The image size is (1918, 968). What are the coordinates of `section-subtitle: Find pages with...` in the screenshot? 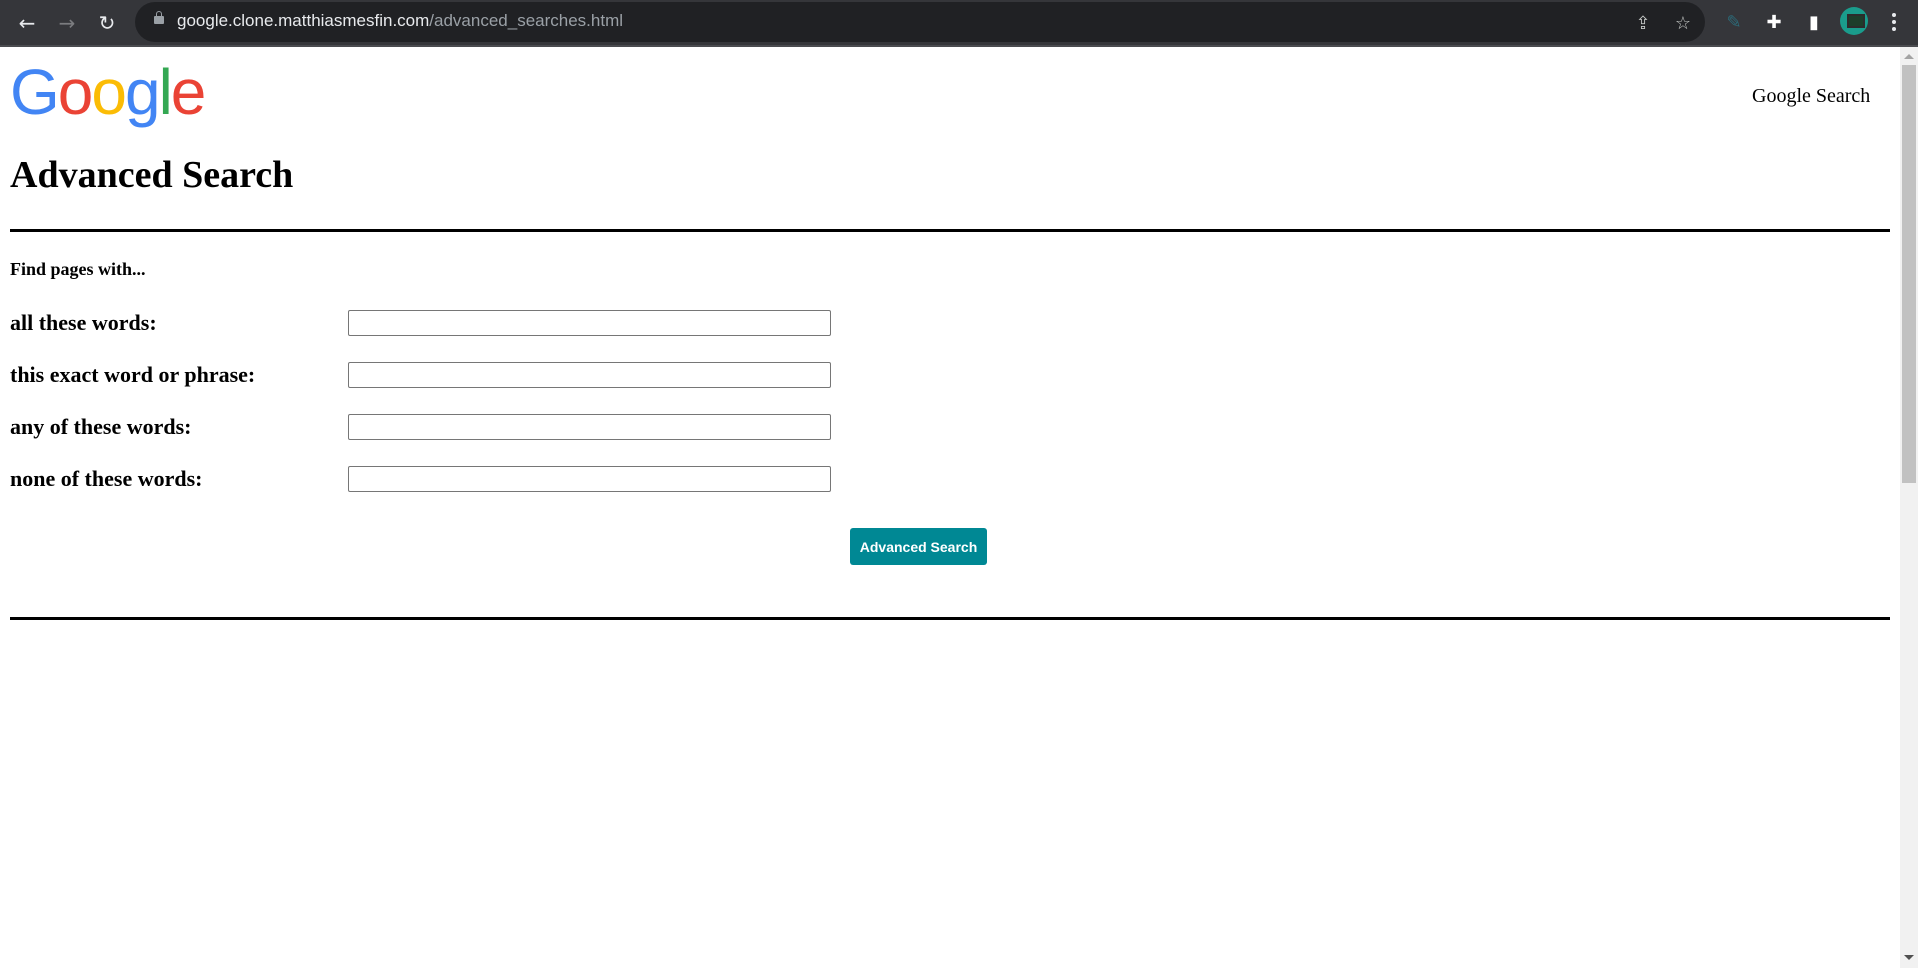 It's located at (78, 269).